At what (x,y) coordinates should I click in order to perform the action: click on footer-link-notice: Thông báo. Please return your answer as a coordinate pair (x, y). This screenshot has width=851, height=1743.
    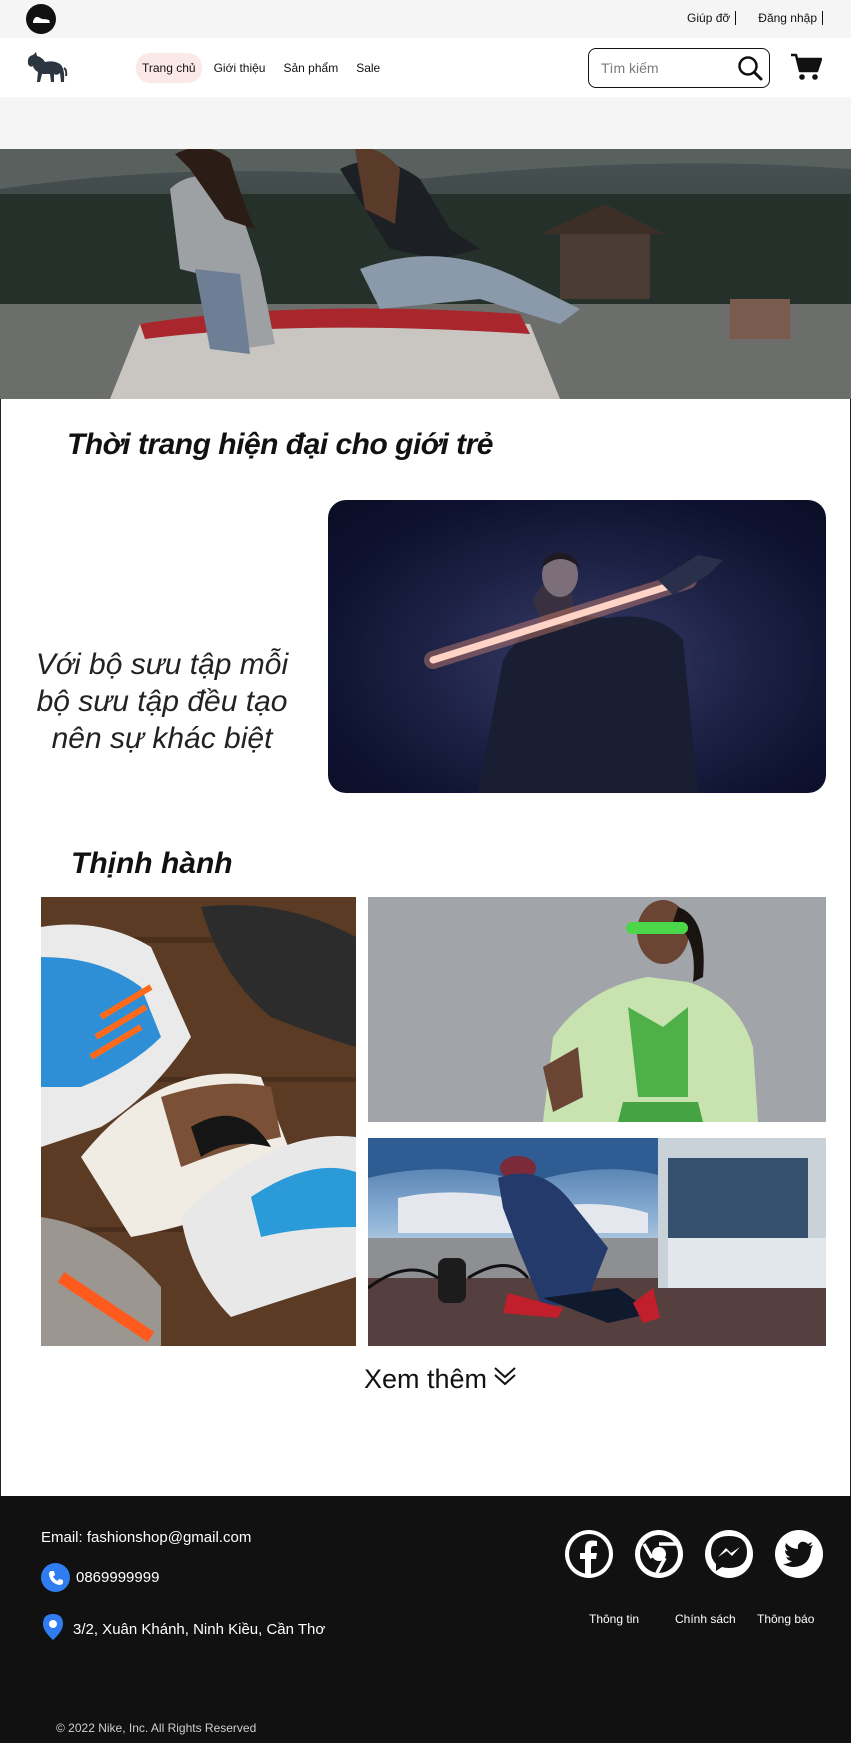
    Looking at the image, I should click on (785, 1619).